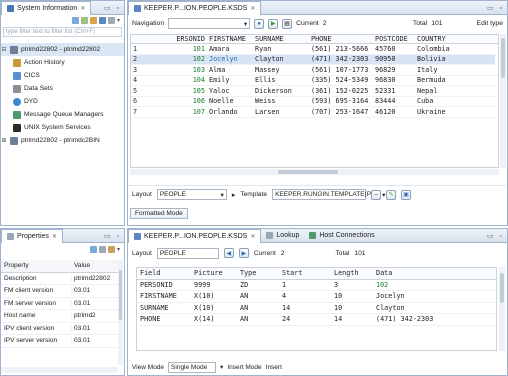 The image size is (508, 376). Describe the element at coordinates (230, 49) in the screenshot. I see `cell-firstname: Amara` at that location.